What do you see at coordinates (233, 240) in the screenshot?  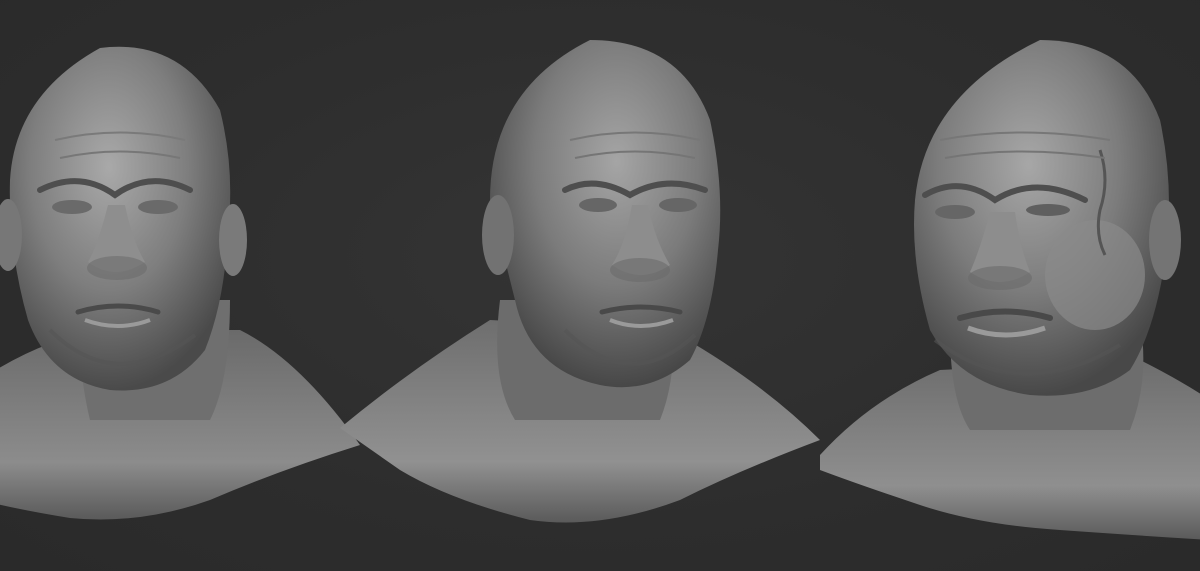 I see `right-ear` at bounding box center [233, 240].